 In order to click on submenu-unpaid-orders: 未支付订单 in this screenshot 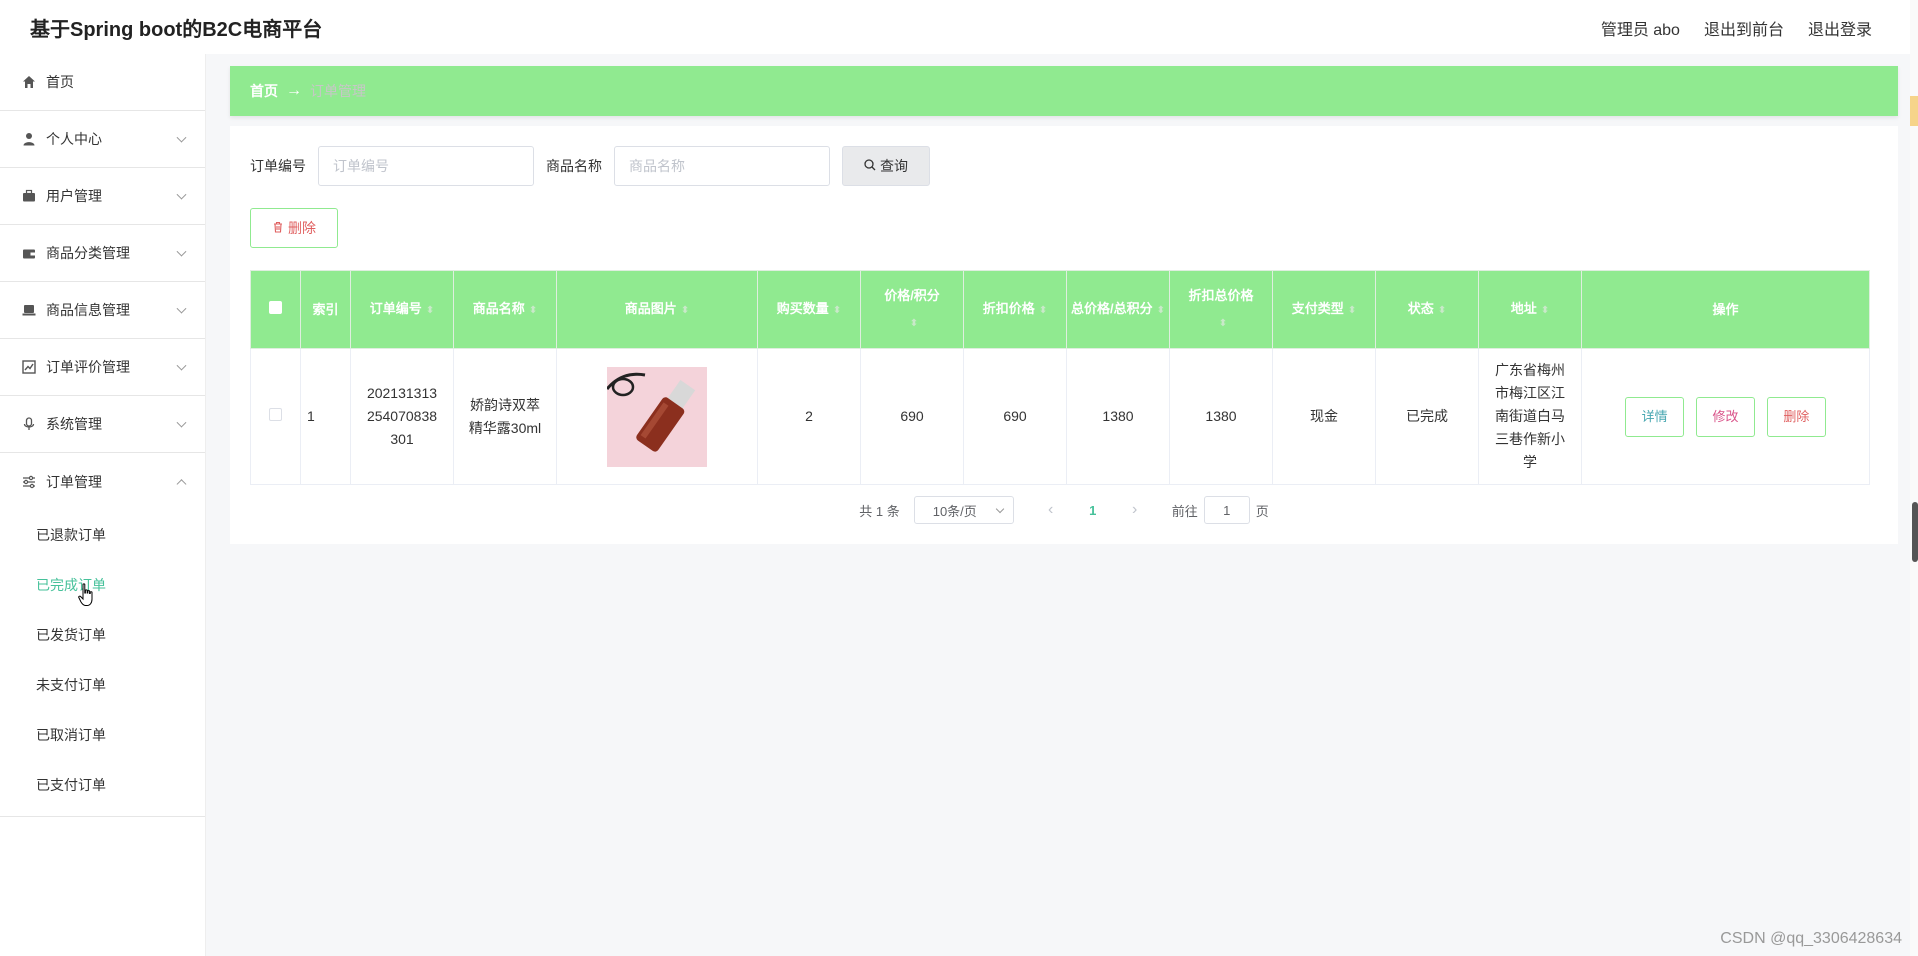, I will do `click(102, 685)`.